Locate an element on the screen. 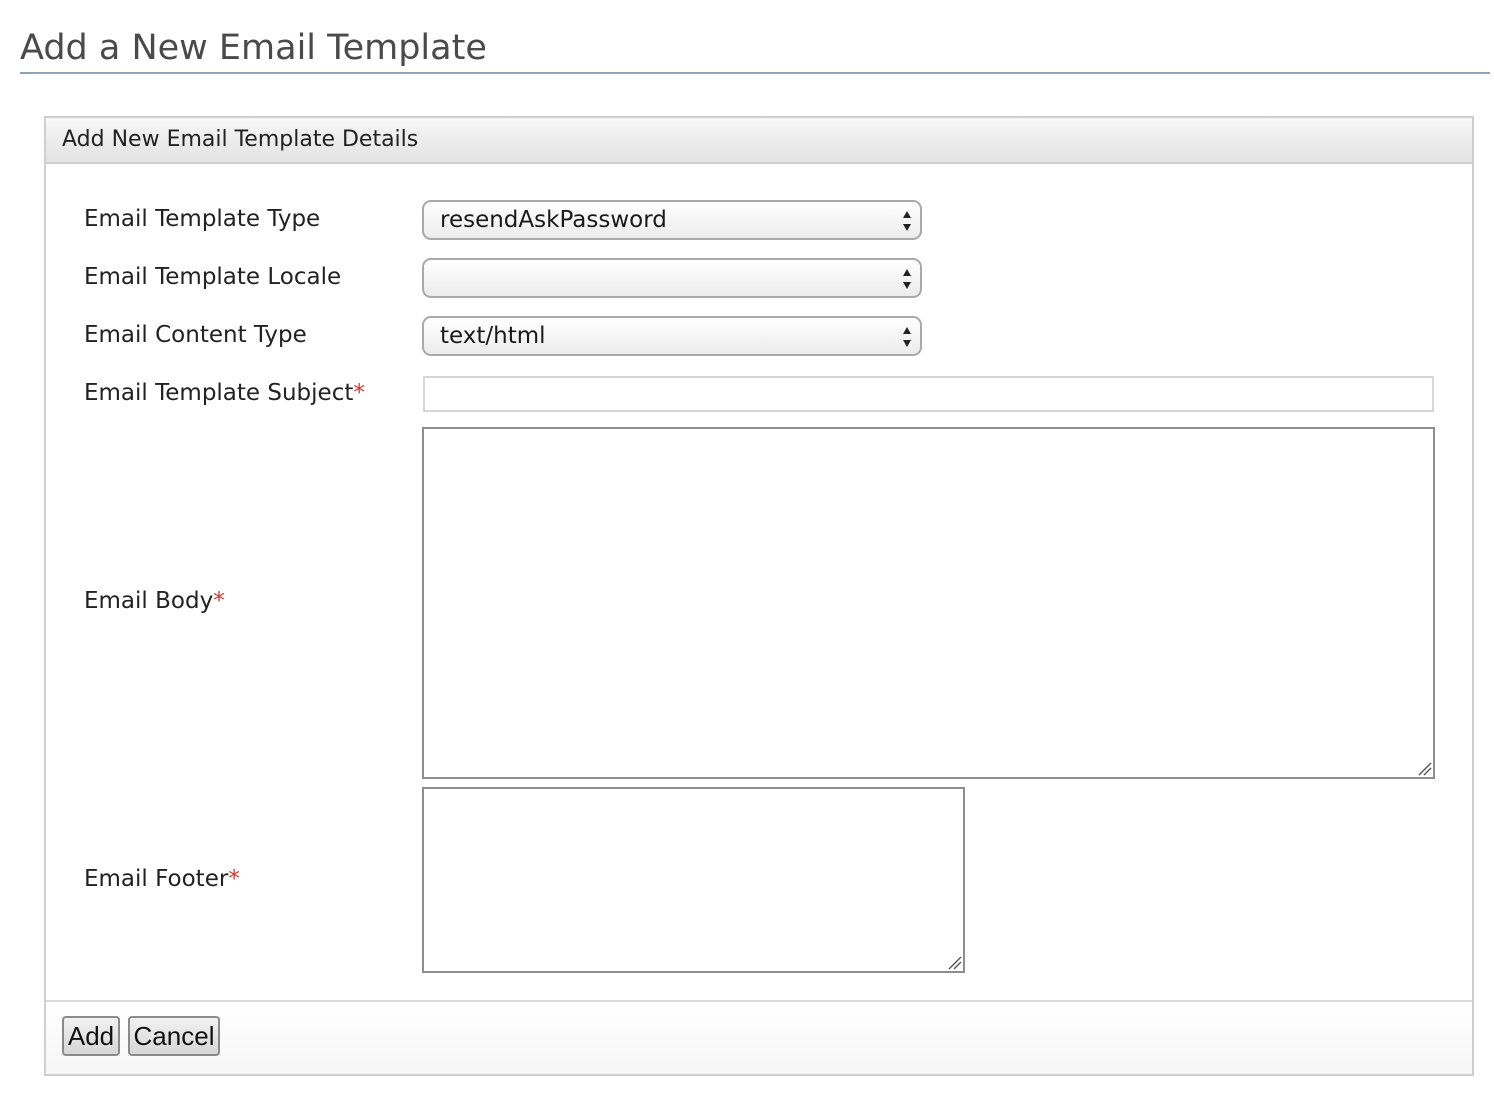 This screenshot has height=1098, width=1494. footer-textarea is located at coordinates (693, 880).